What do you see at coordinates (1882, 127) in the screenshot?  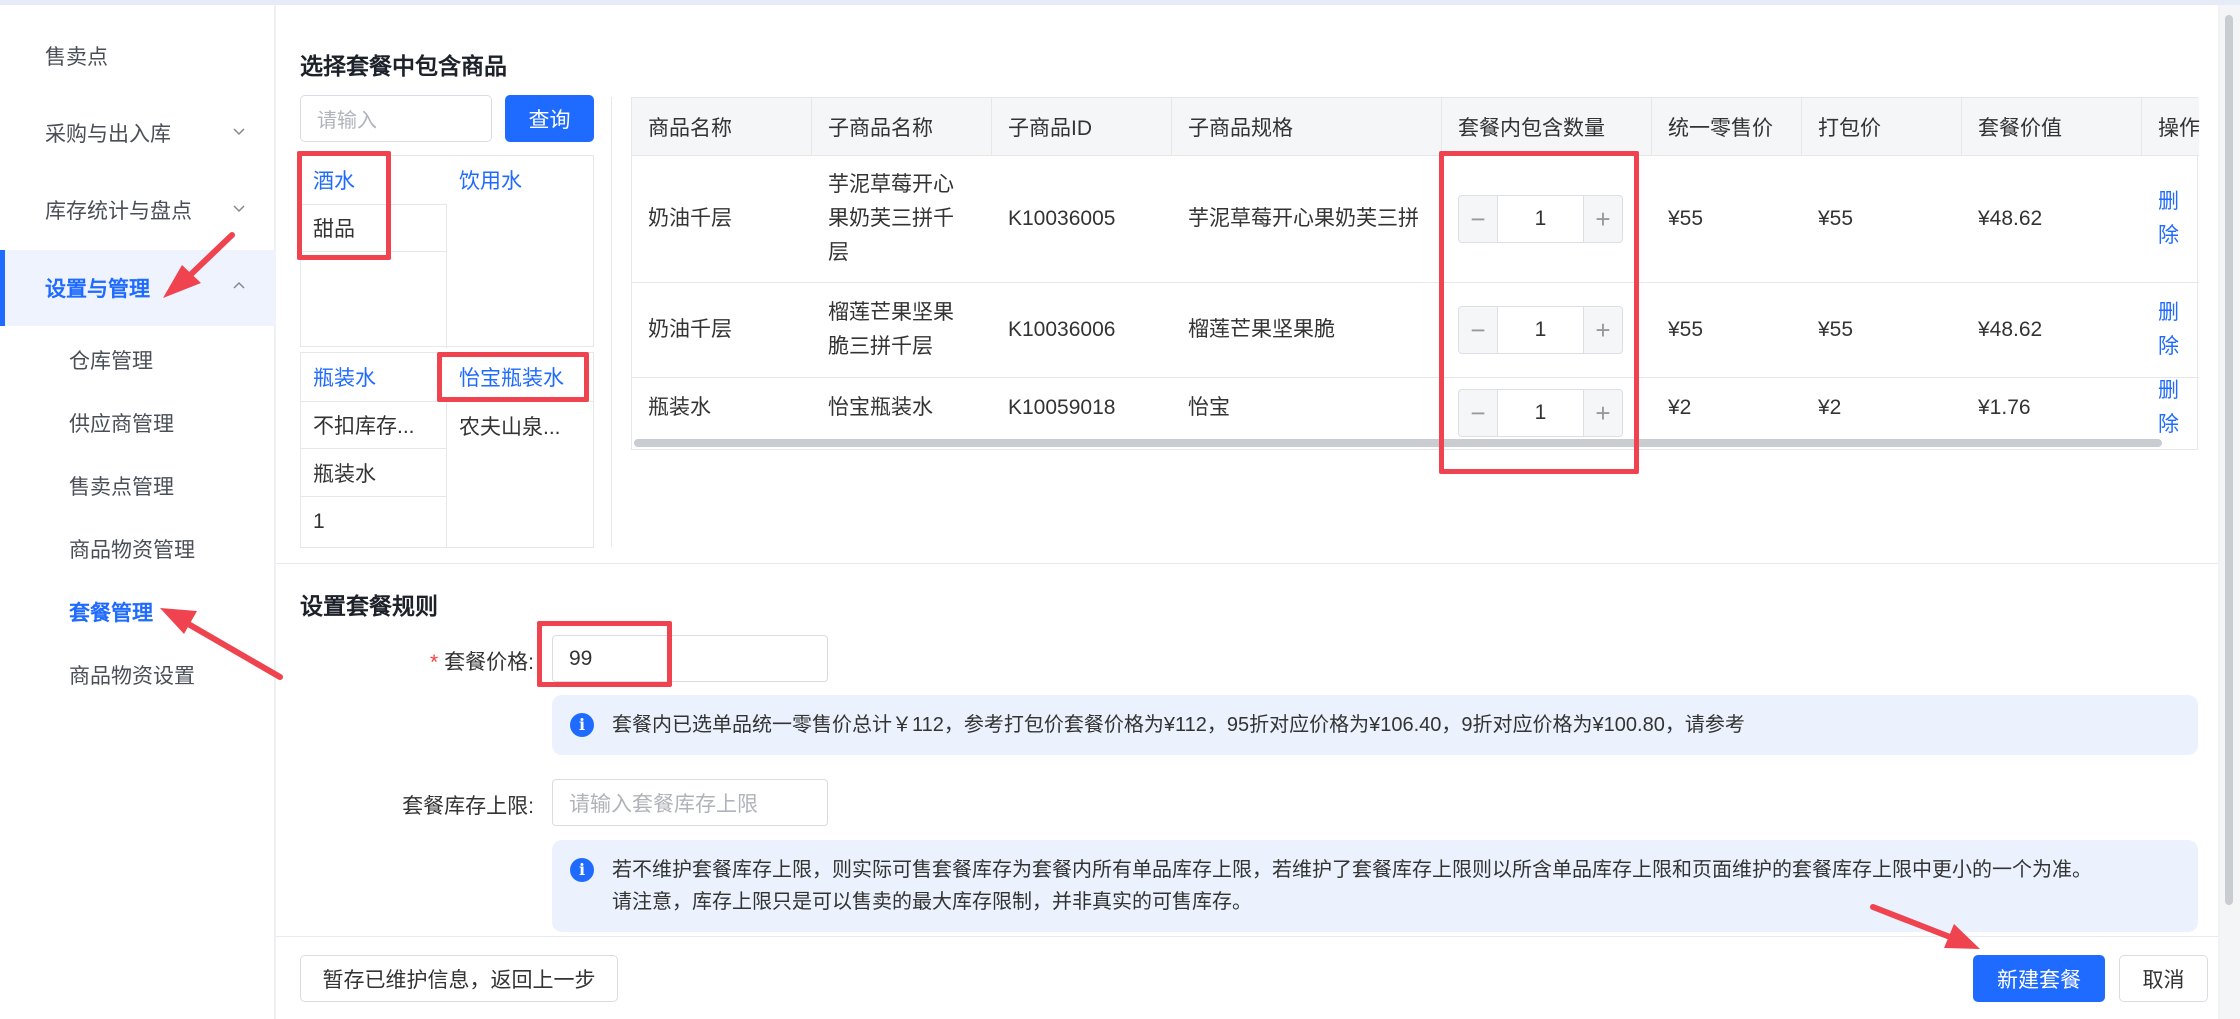 I see `col-pack: 打包价` at bounding box center [1882, 127].